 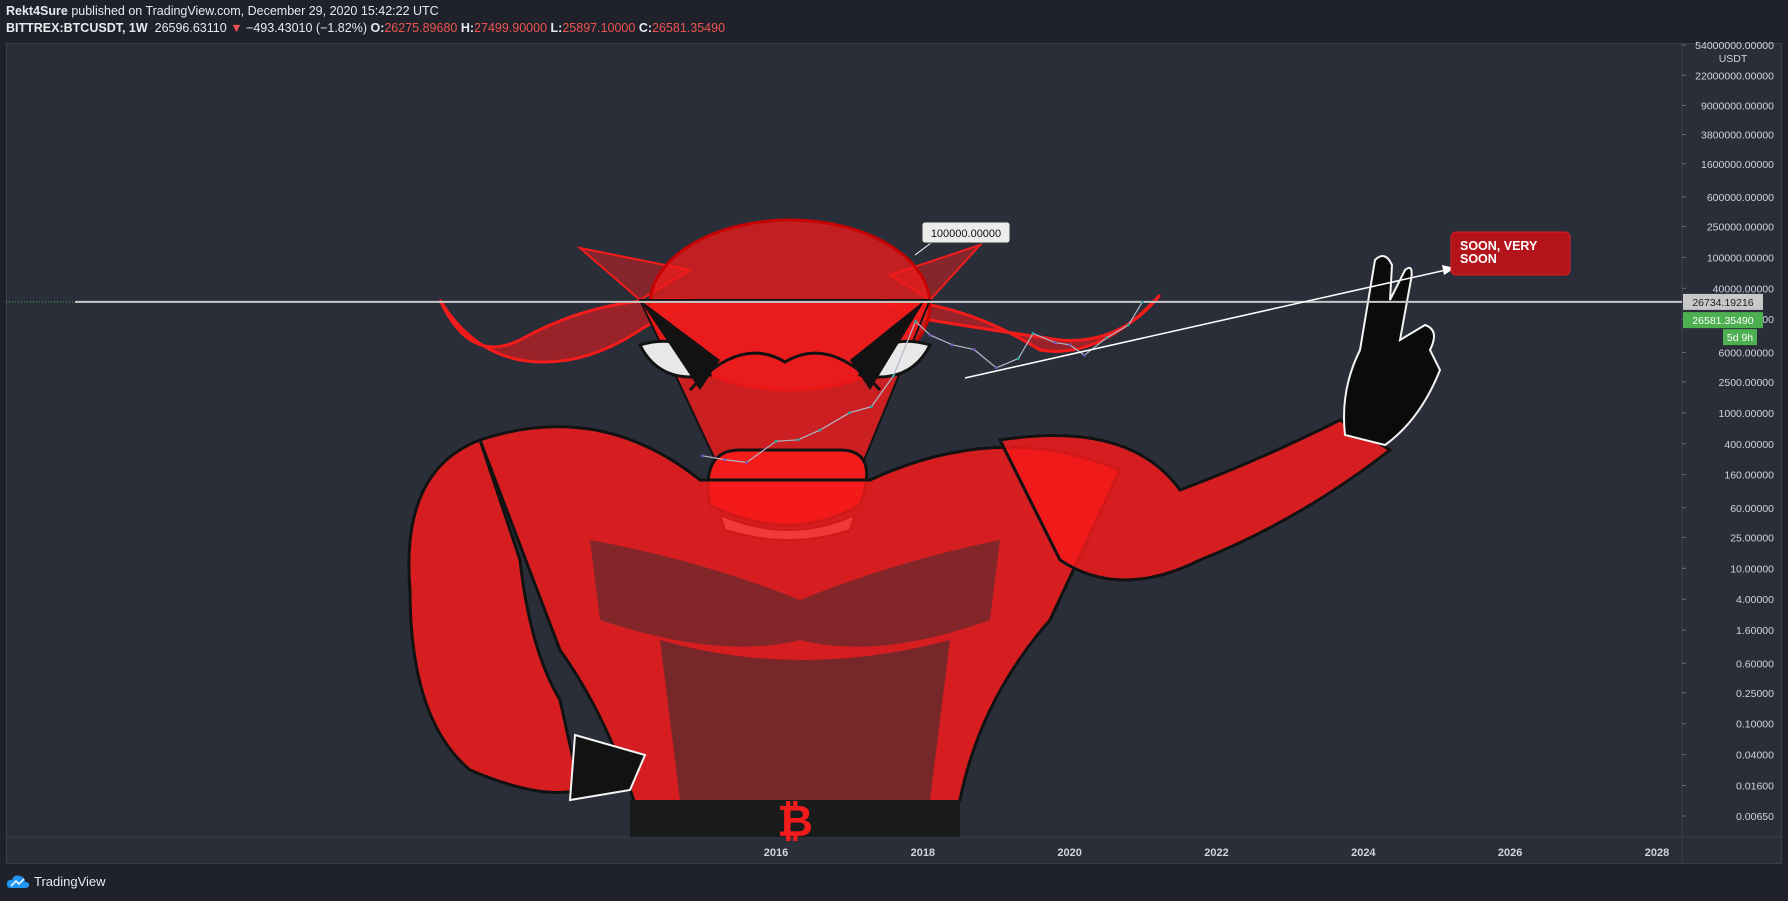 I want to click on price-tick-label: 10.00000, so click(x=1752, y=569).